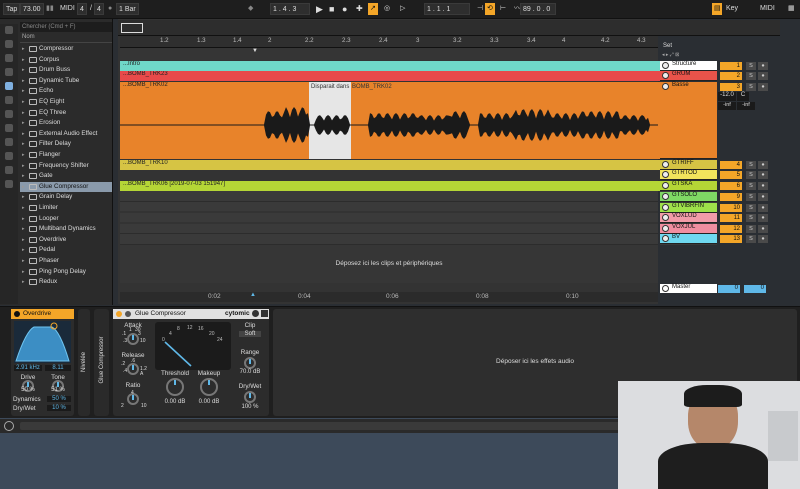 The height and width of the screenshot is (489, 800). Describe the element at coordinates (264, 313) in the screenshot. I see `glue-save-icon` at that location.